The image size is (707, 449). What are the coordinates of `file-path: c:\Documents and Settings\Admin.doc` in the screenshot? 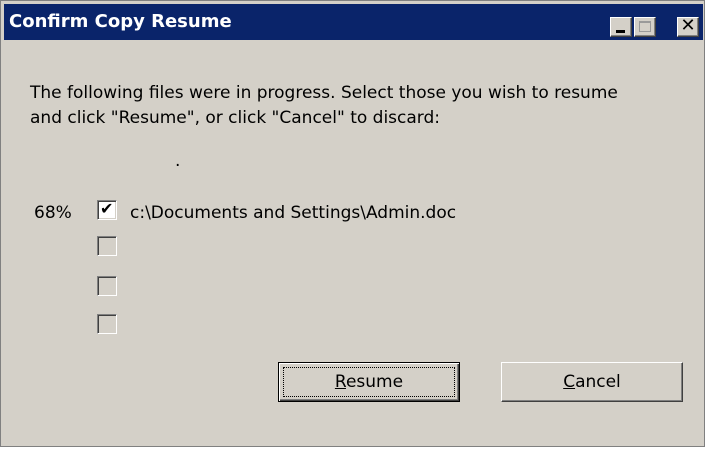 It's located at (293, 213).